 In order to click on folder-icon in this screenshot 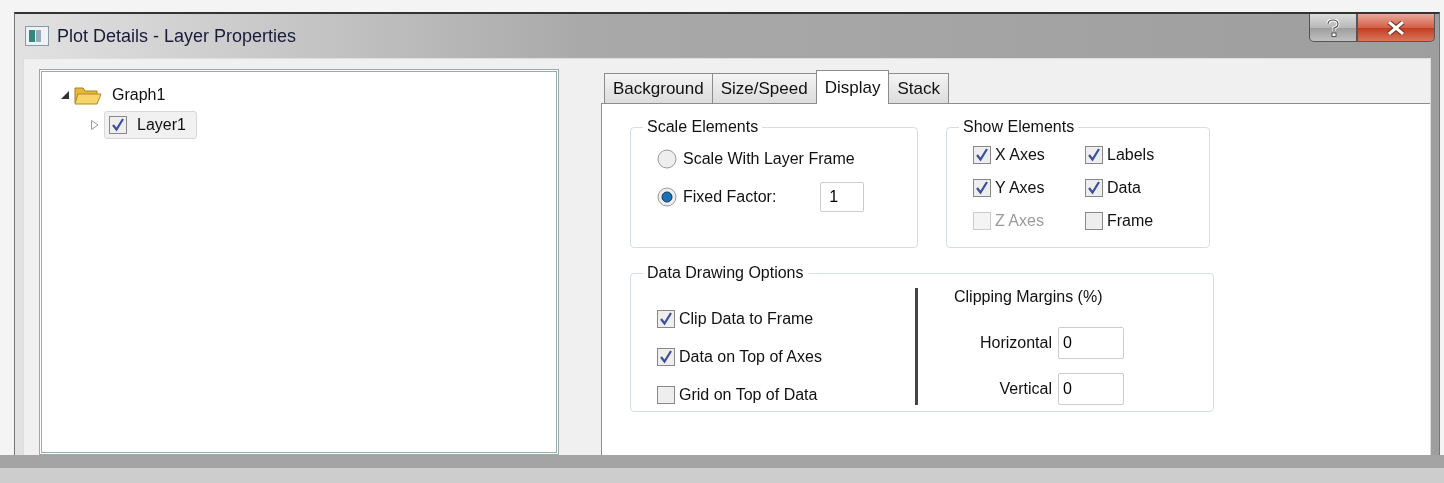, I will do `click(88, 95)`.